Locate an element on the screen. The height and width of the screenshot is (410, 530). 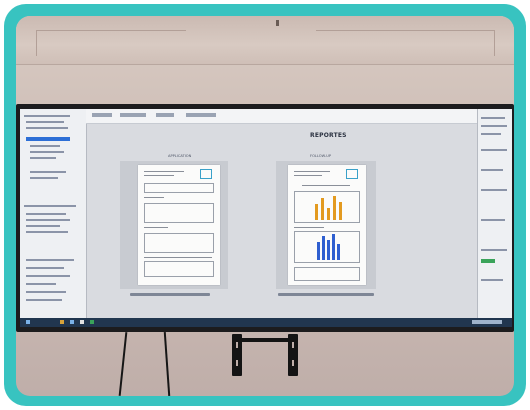
tree-item-selected is located at coordinates (48, 139).